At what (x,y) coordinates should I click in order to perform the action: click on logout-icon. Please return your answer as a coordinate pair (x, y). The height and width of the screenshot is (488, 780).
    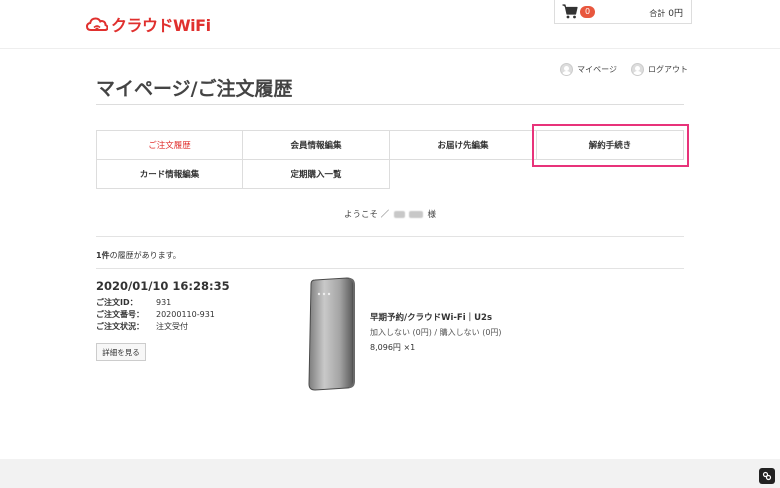
    Looking at the image, I should click on (637, 69).